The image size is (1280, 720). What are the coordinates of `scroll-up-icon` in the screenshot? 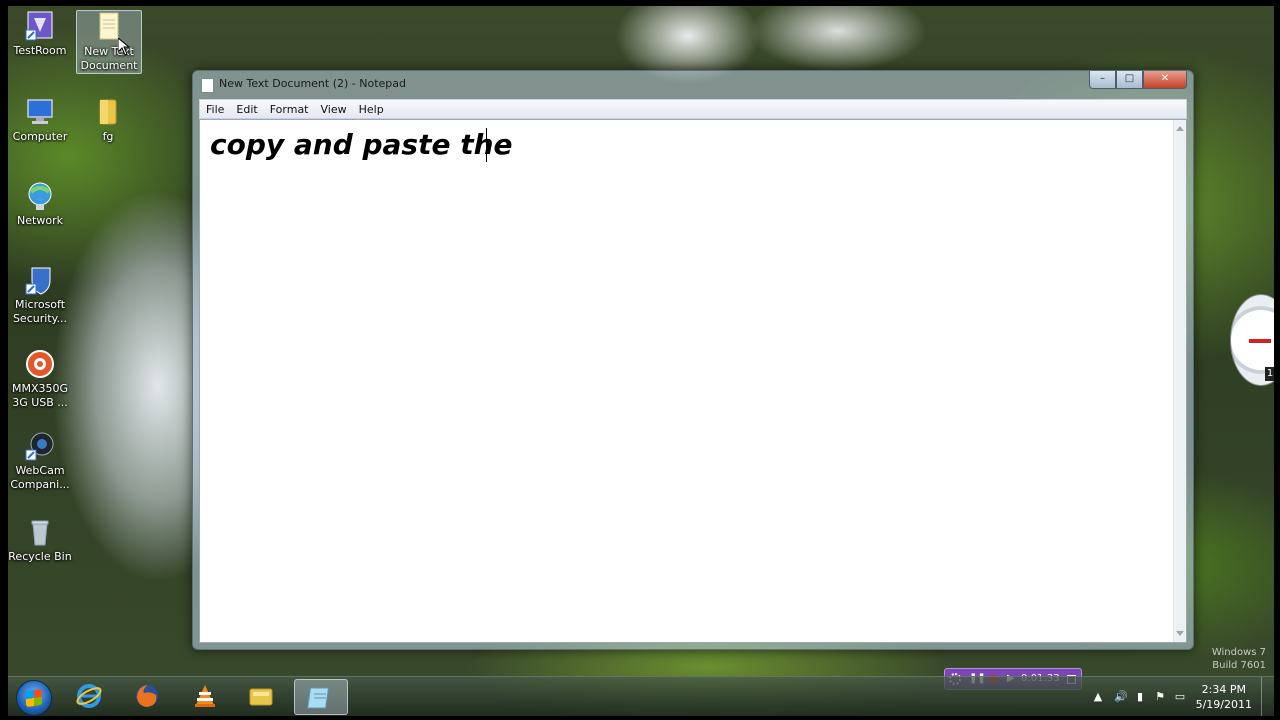 It's located at (1180, 128).